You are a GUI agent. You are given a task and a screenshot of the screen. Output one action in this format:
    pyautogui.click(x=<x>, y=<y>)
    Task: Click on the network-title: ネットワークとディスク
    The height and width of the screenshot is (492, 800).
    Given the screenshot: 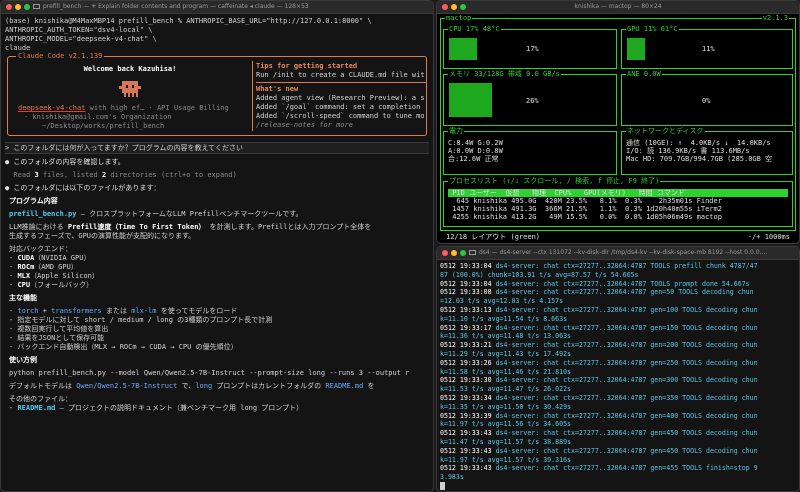 What is the action you would take?
    pyautogui.click(x=665, y=131)
    